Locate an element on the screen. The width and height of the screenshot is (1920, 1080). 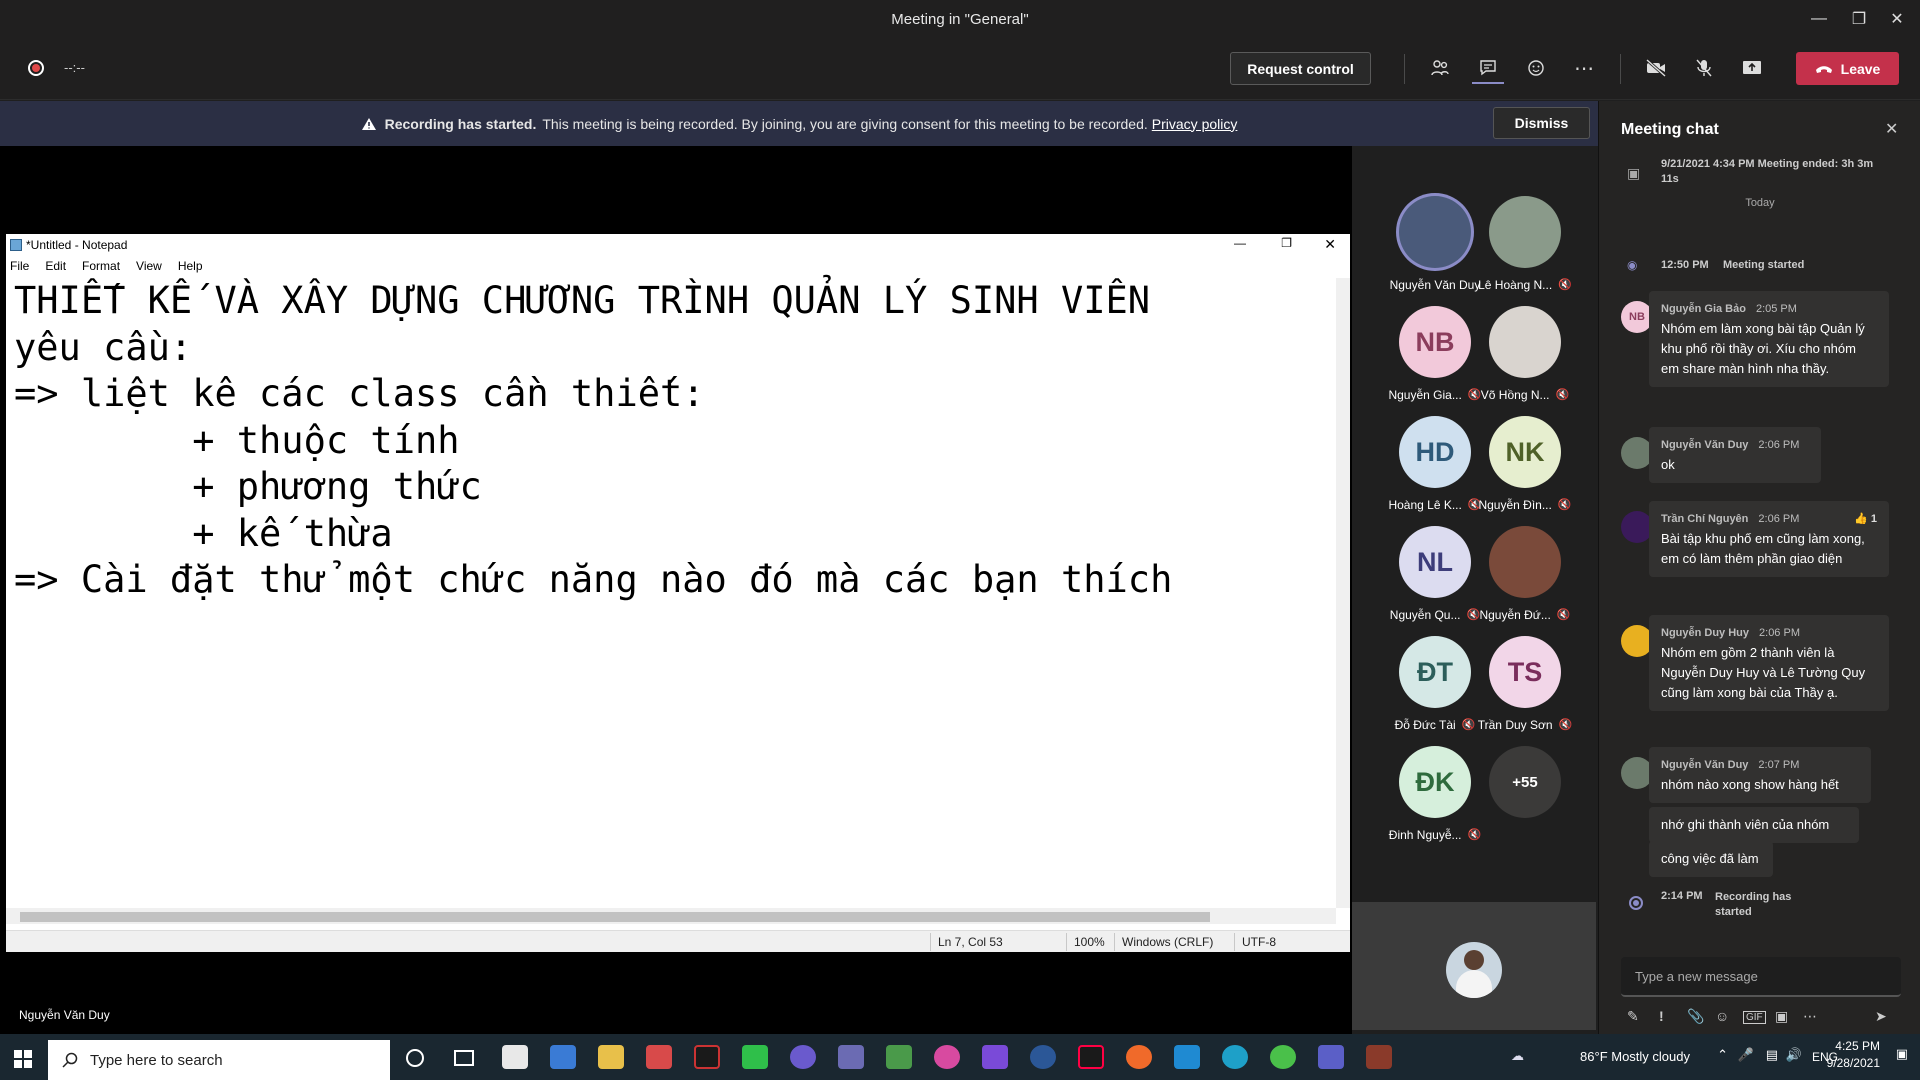
notepad-title: *Untitled - Notepad is located at coordinates (77, 245).